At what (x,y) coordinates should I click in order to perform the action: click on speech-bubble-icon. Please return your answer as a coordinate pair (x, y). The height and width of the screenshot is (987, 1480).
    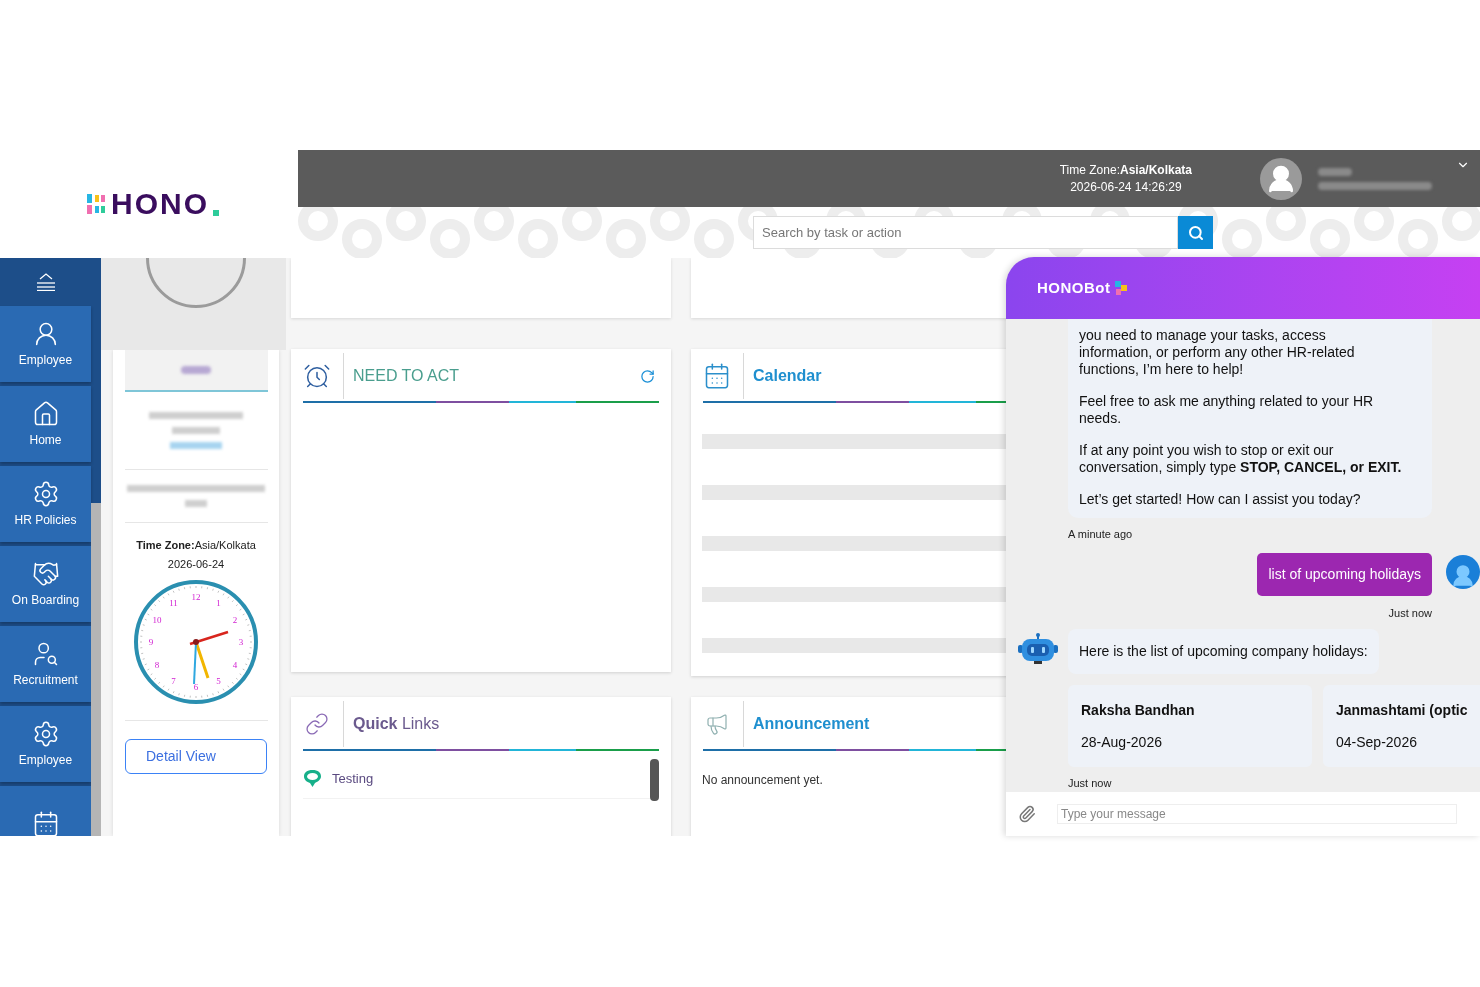
    Looking at the image, I should click on (312, 778).